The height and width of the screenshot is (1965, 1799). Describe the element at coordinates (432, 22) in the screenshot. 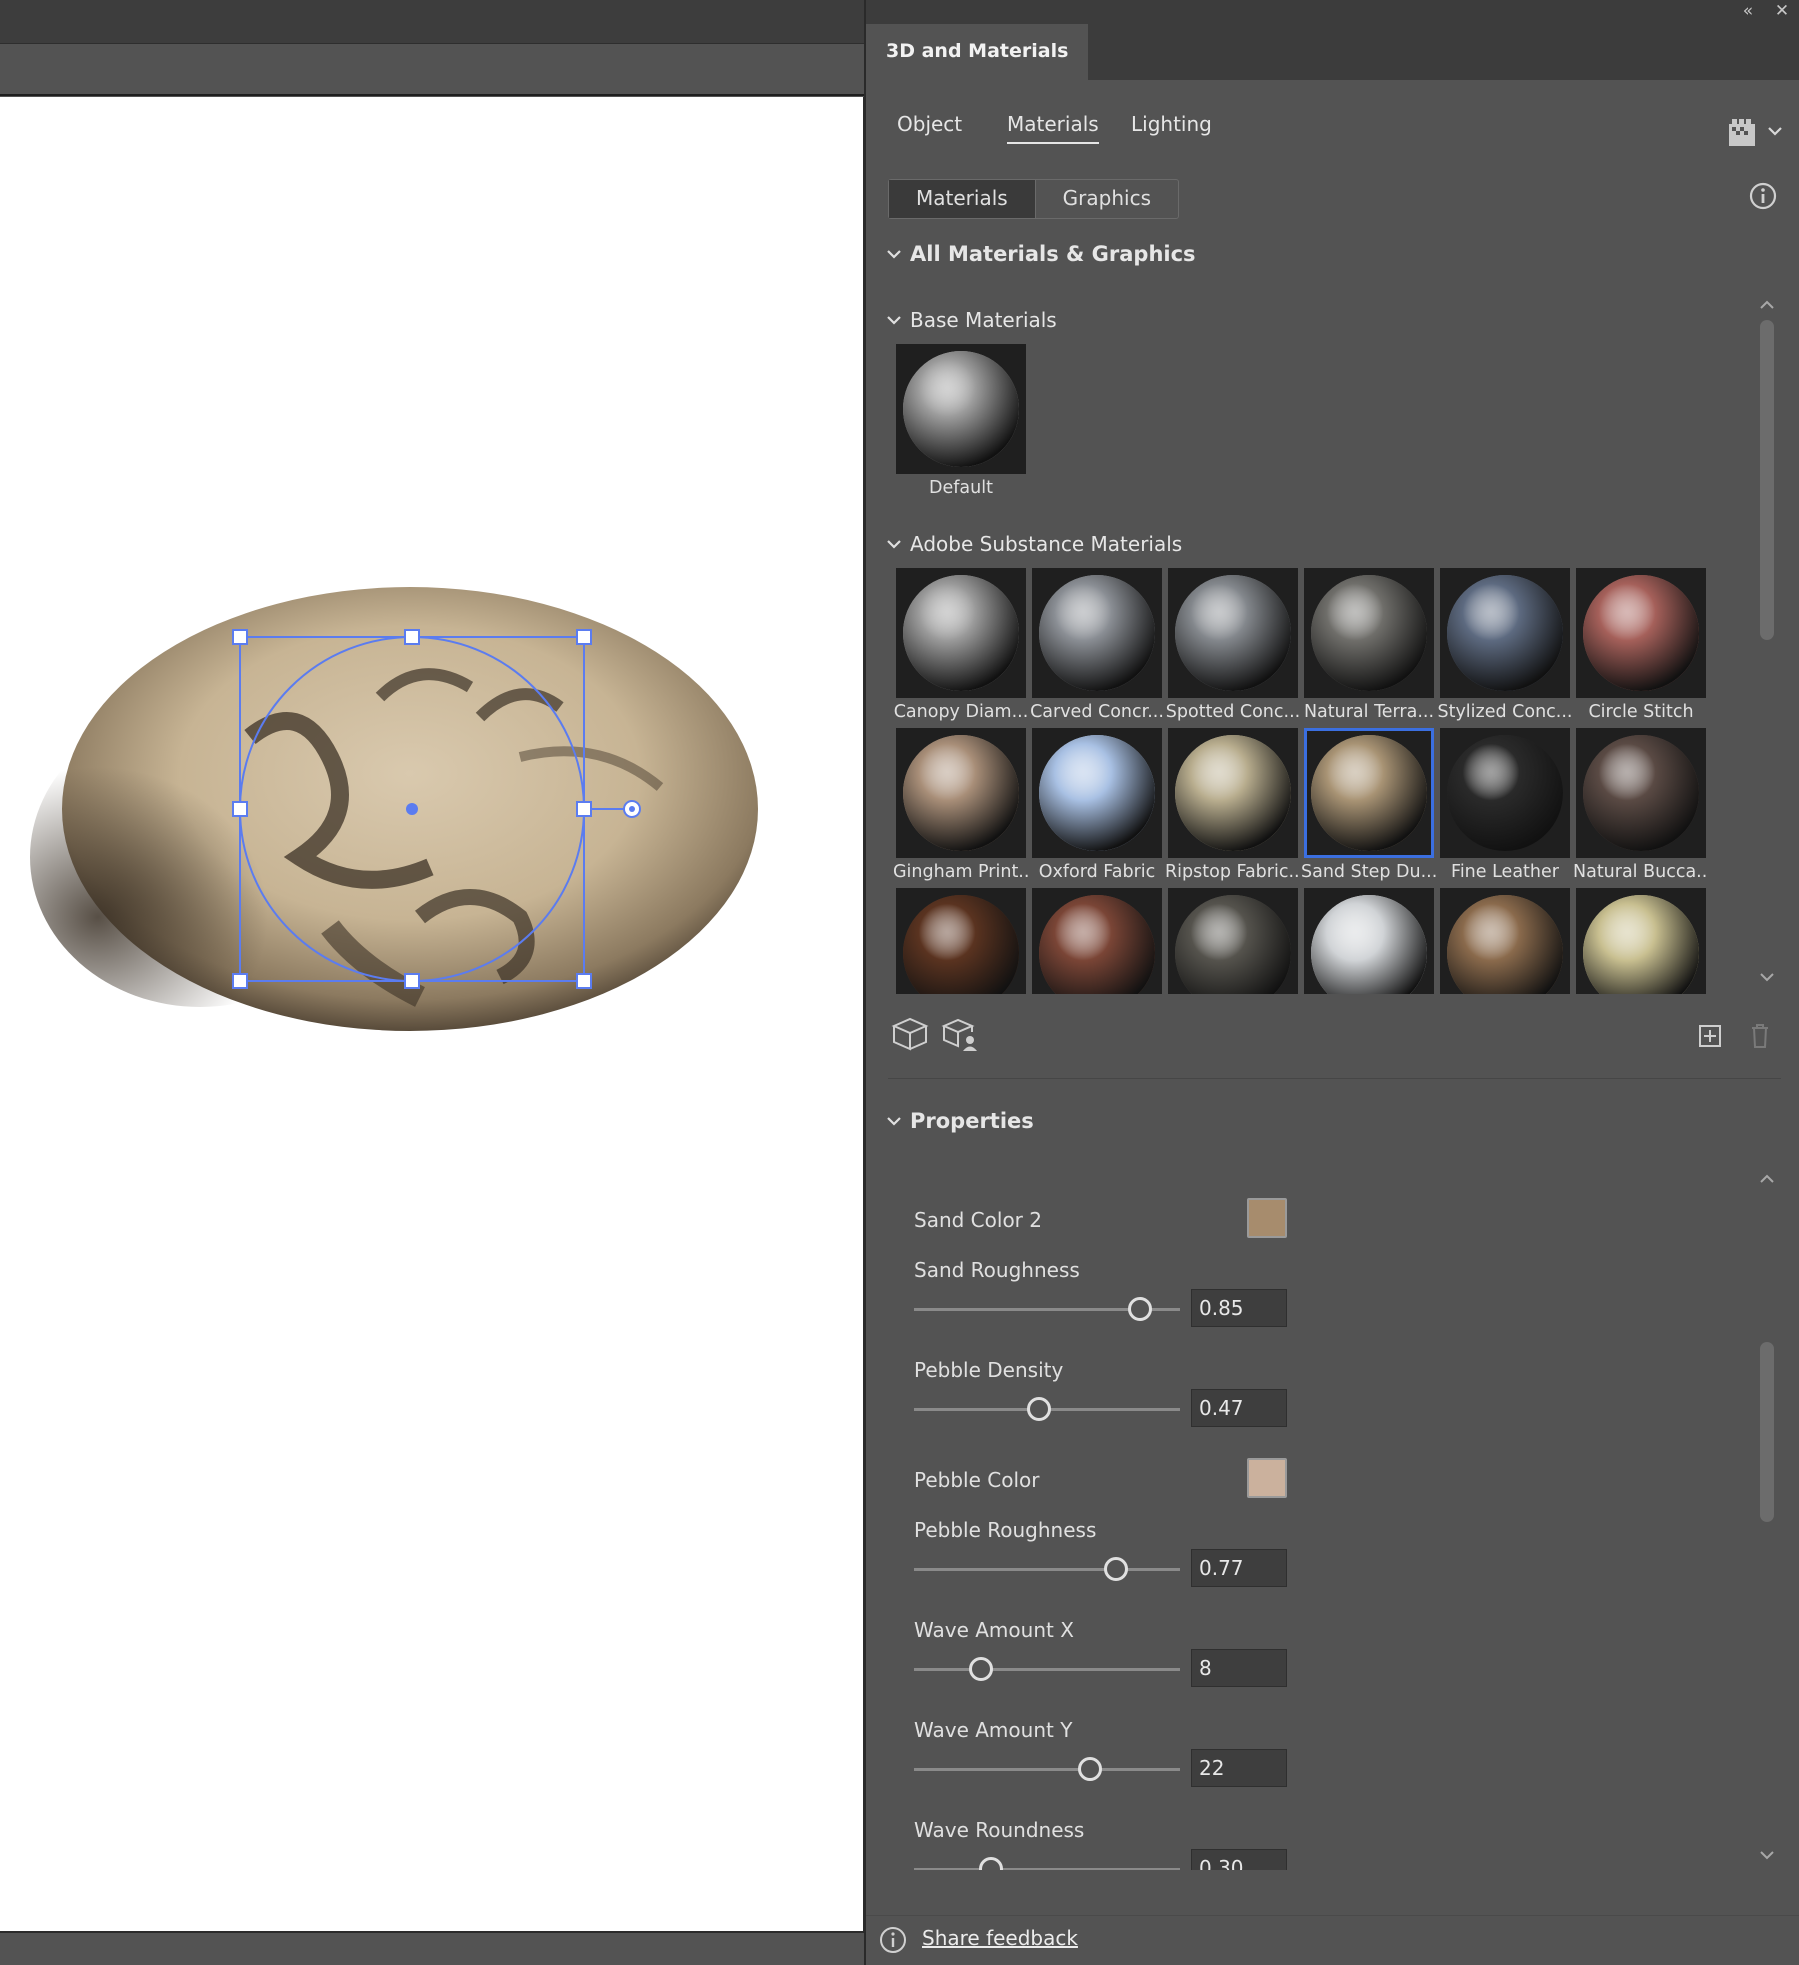

I see `document-tab-bar` at that location.